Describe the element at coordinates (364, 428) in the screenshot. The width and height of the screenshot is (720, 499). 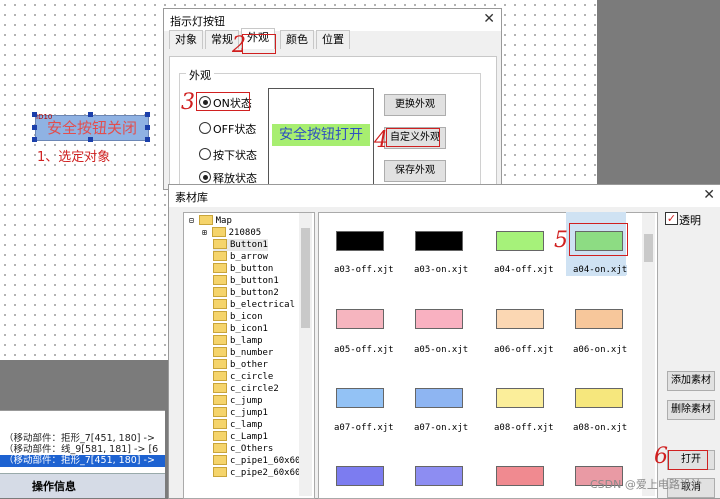
I see `material-name: a07-off.xjt` at that location.